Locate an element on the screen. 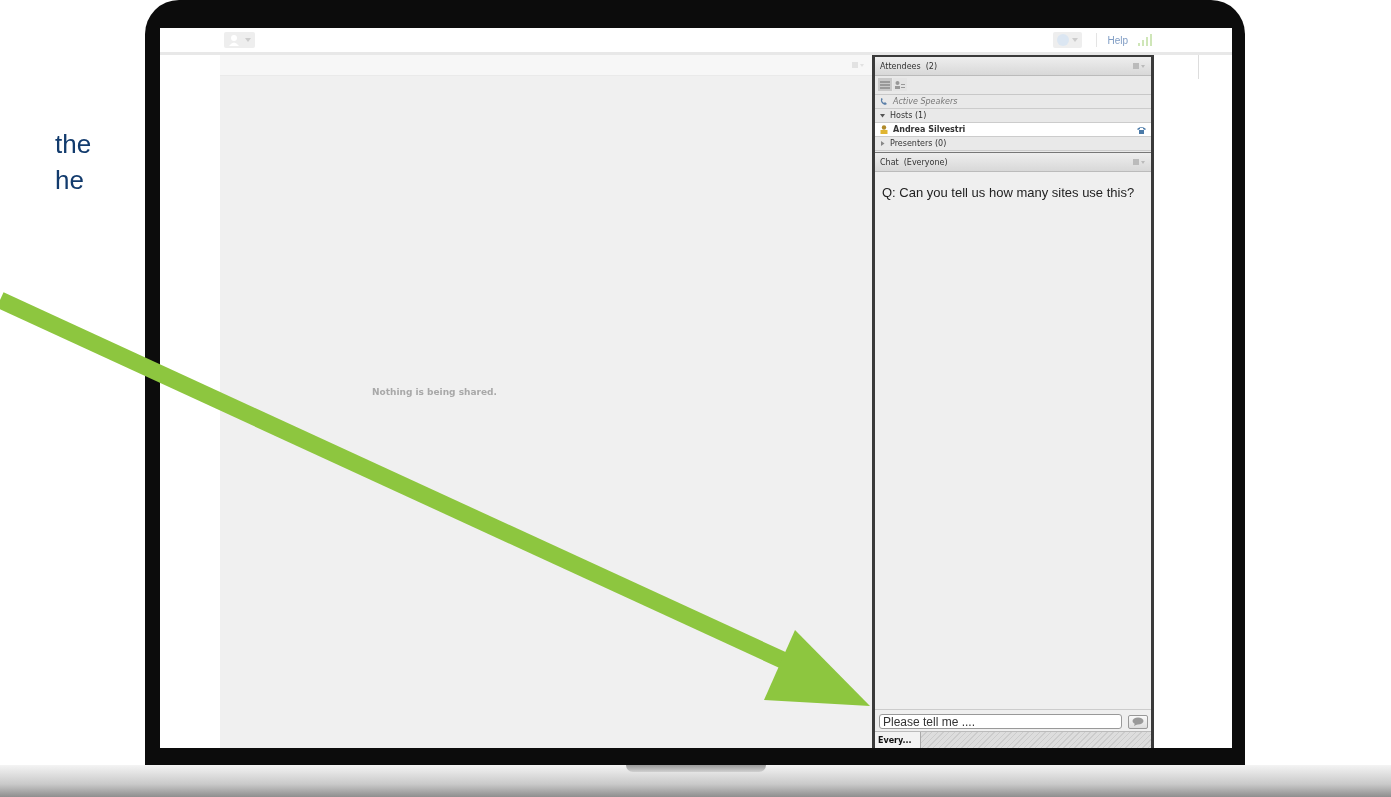 The height and width of the screenshot is (797, 1391). host-badge-icon is located at coordinates (884, 129).